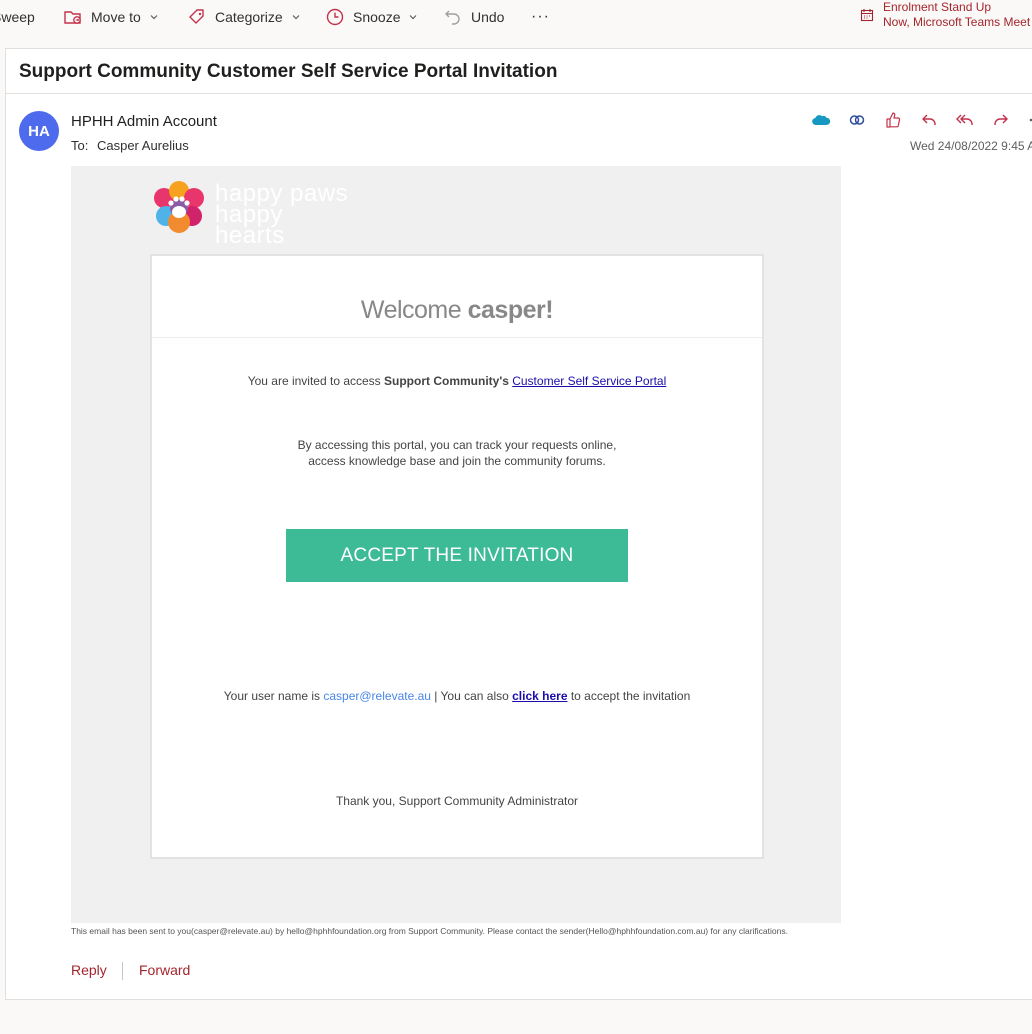  I want to click on forward-button: Forward, so click(164, 970).